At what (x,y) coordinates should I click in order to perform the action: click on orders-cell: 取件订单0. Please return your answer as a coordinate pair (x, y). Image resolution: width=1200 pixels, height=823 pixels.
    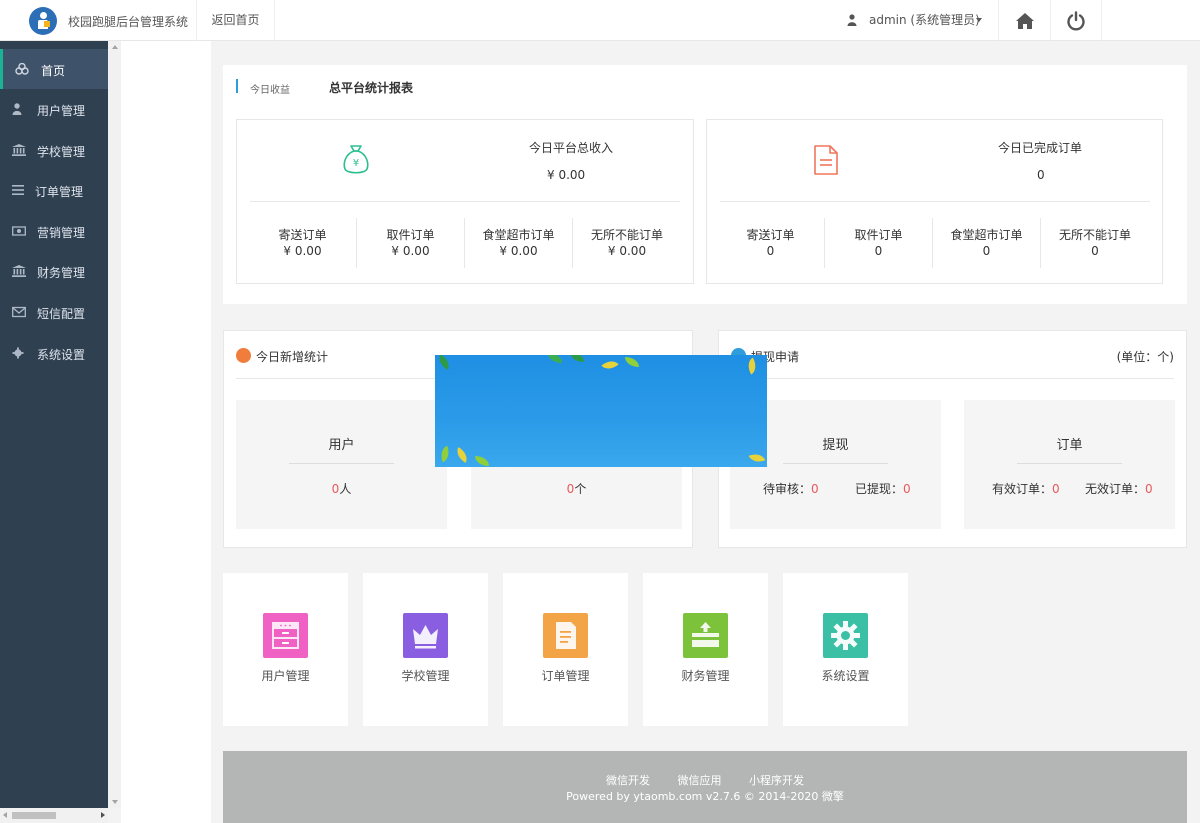
    Looking at the image, I should click on (879, 243).